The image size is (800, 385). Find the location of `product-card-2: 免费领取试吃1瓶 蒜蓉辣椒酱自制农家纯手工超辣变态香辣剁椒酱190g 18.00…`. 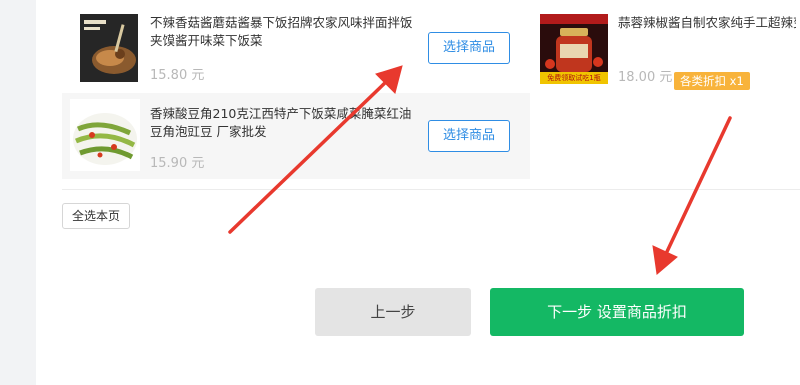

product-card-2: 免费领取试吃1瓶 蒜蓉辣椒酱自制农家纯手工超辣变态香辣剁椒酱190g 18.00… is located at coordinates (665, 49).